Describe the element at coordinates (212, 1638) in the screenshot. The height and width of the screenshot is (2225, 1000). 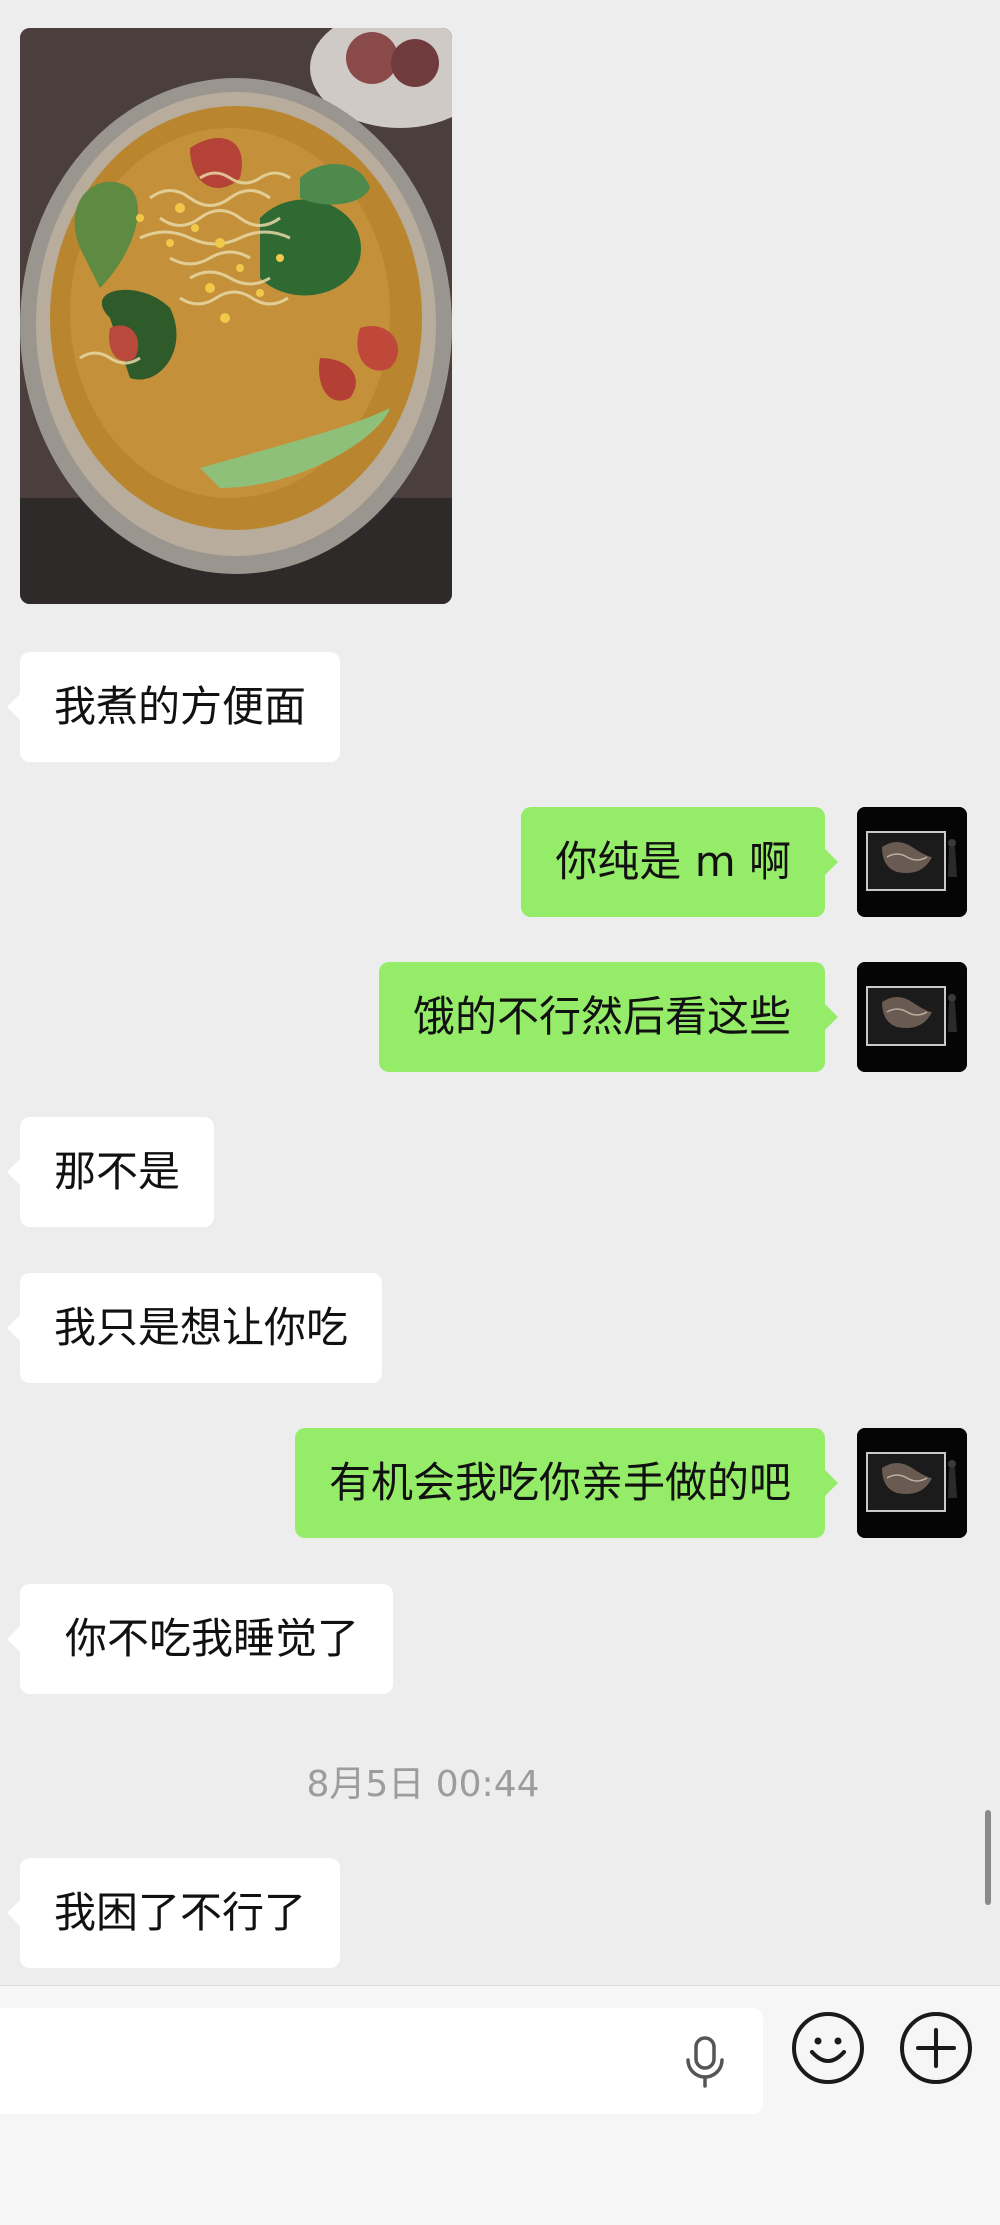
I see `message-text: 你不吃我睡觉了` at that location.